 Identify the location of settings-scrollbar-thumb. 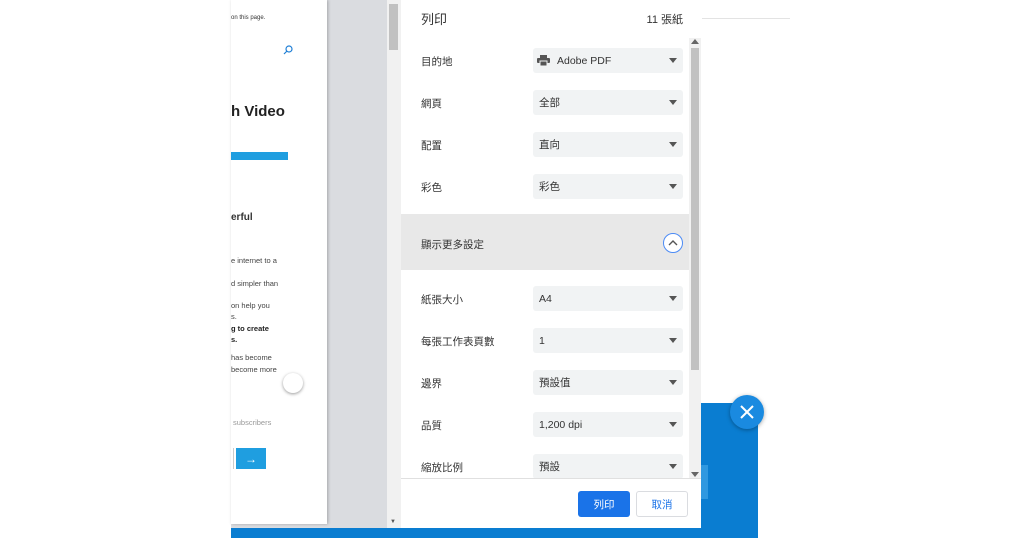
(695, 209).